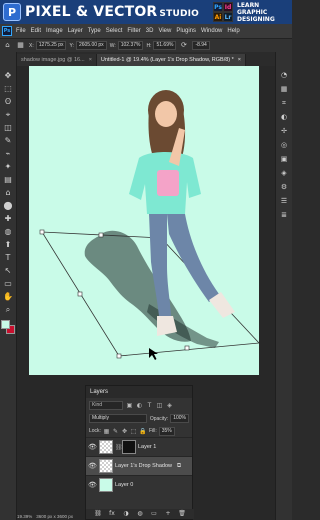 The height and width of the screenshot is (520, 320). What do you see at coordinates (112, 45) in the screenshot?
I see `w-label: W:` at bounding box center [112, 45].